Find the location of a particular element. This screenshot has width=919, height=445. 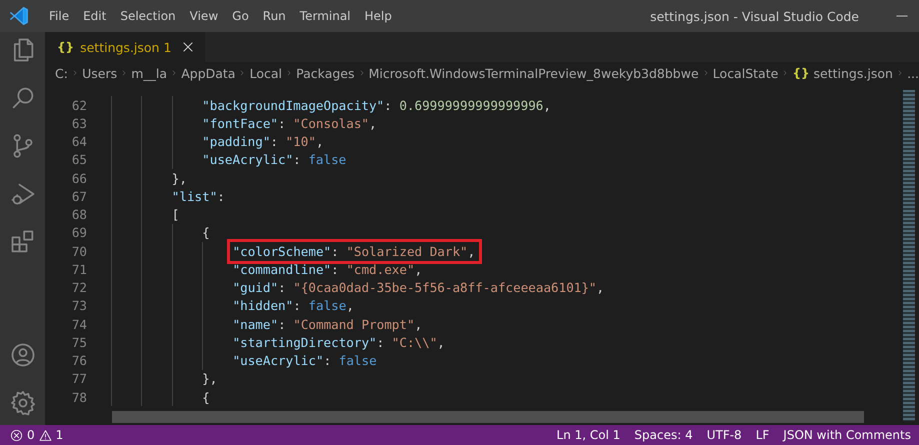

line-number: 73 is located at coordinates (78, 306).